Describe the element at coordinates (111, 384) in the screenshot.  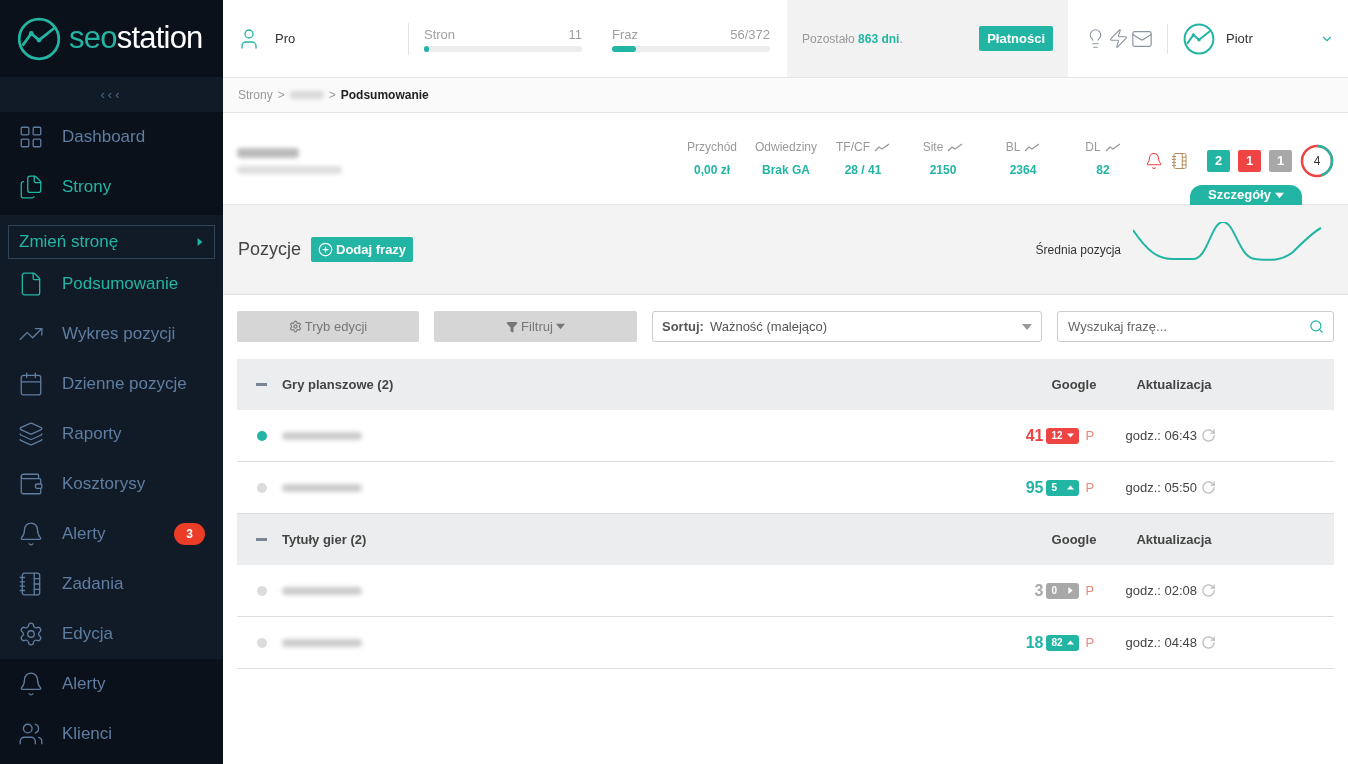
I see `sidebar-item: Dzienne pozycje` at that location.